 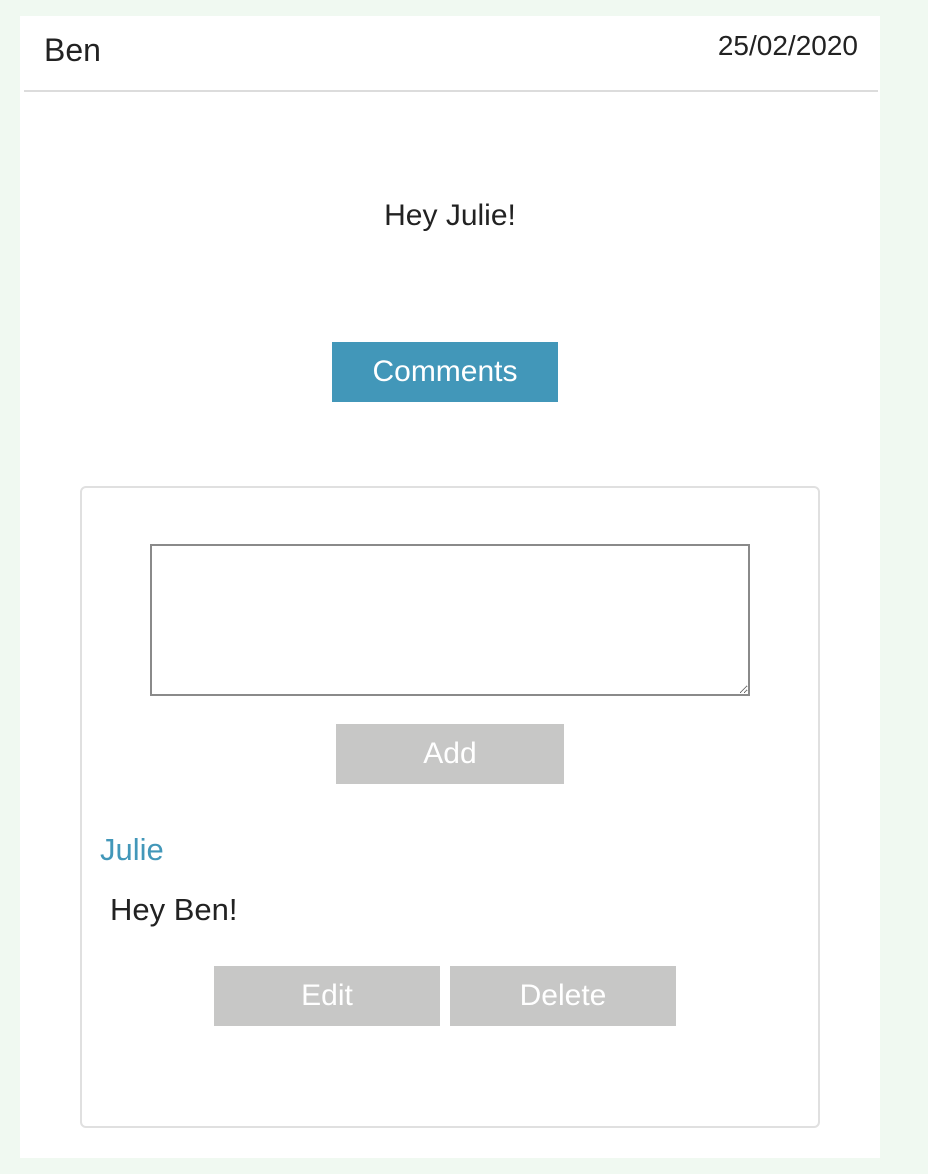 I want to click on edit-comment-button: Edit, so click(x=327, y=996).